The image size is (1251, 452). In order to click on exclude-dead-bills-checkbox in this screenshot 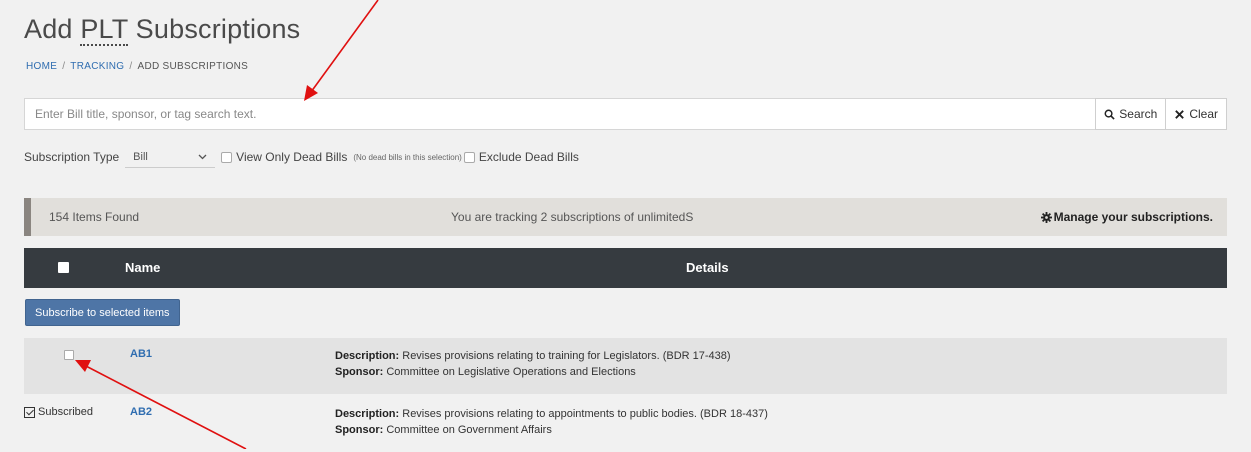, I will do `click(469, 157)`.